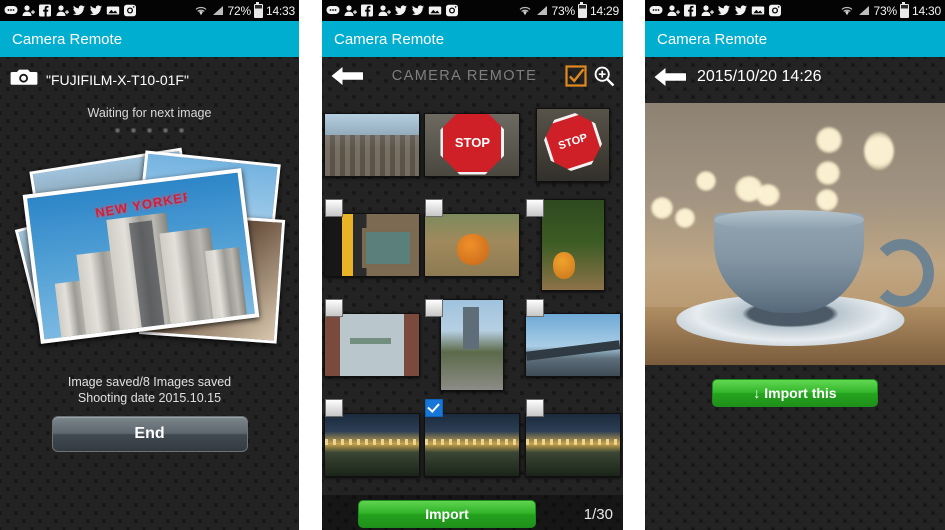 This screenshot has width=945, height=530. I want to click on import-this-bar: ↓ Import this, so click(795, 393).